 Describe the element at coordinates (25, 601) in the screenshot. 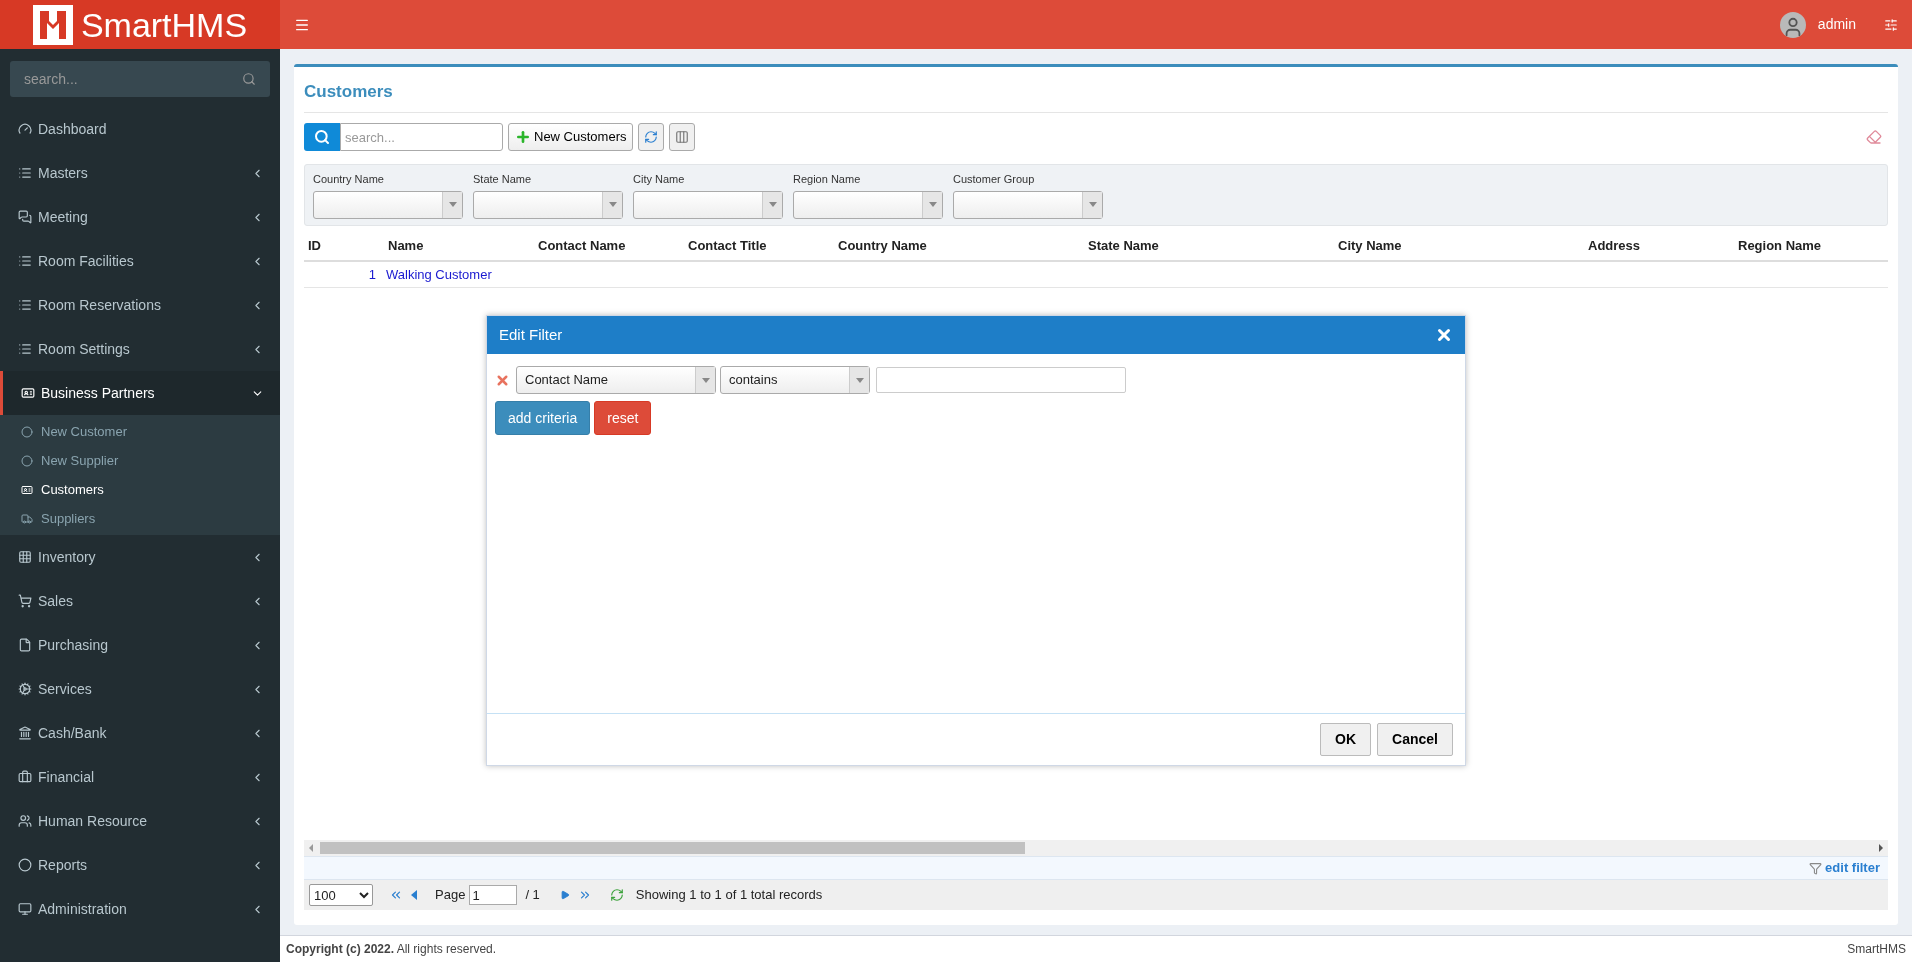

I see `cart-icon` at that location.